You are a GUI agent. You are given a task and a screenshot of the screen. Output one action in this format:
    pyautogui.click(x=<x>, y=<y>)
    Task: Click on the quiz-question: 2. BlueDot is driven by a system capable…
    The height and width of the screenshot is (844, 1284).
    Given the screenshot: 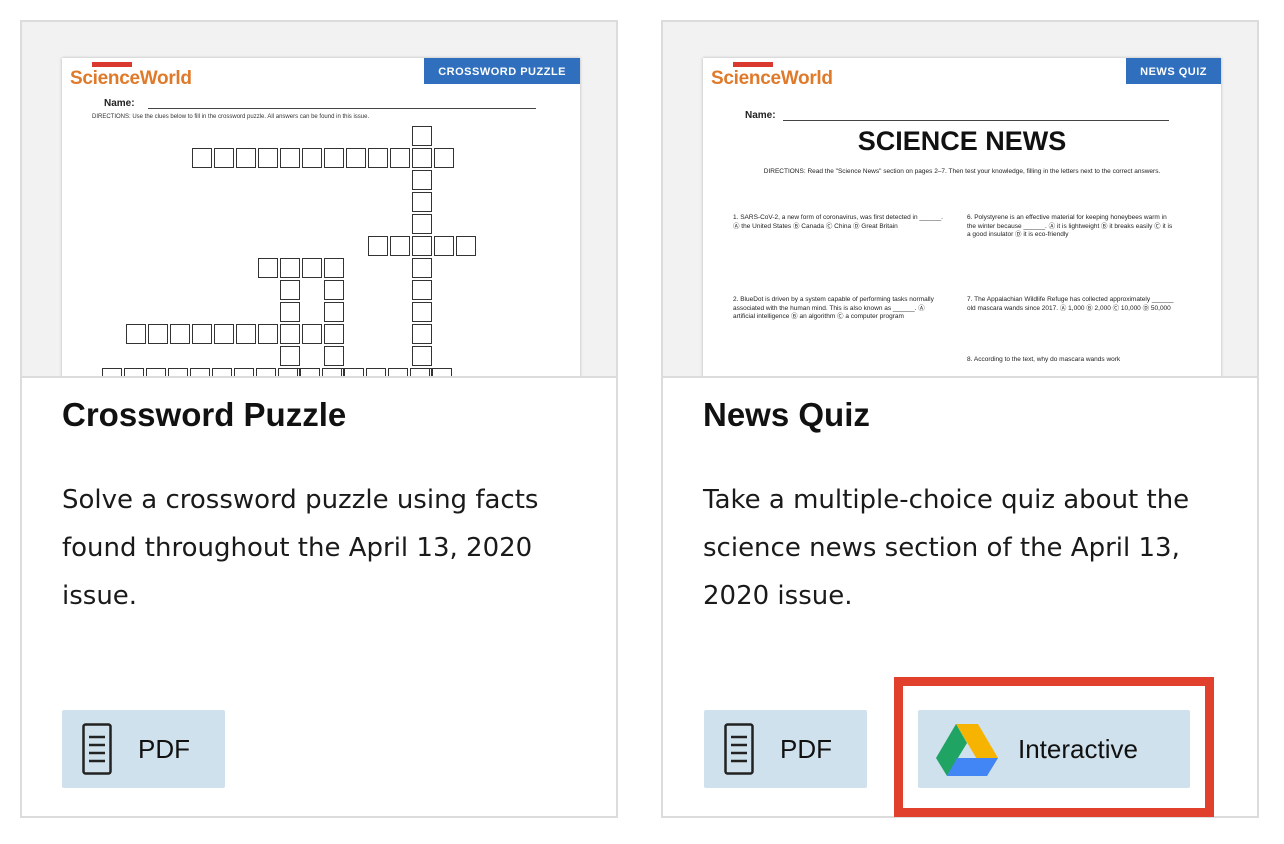 What is the action you would take?
    pyautogui.click(x=833, y=308)
    